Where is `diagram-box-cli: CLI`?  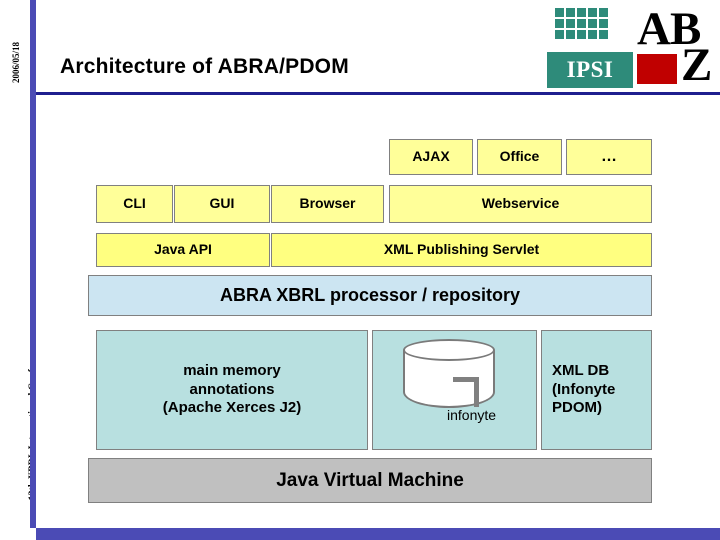 diagram-box-cli: CLI is located at coordinates (134, 204).